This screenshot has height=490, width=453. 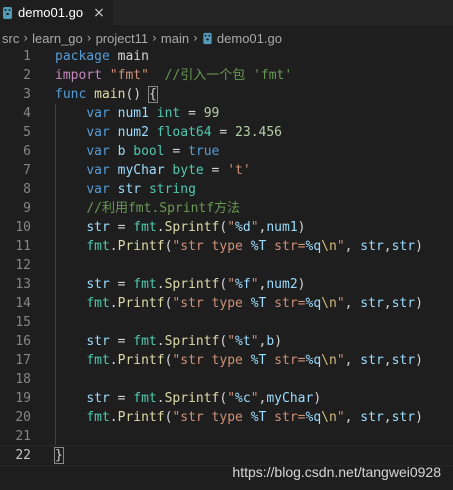 What do you see at coordinates (226, 322) in the screenshot?
I see `code-line: 15` at bounding box center [226, 322].